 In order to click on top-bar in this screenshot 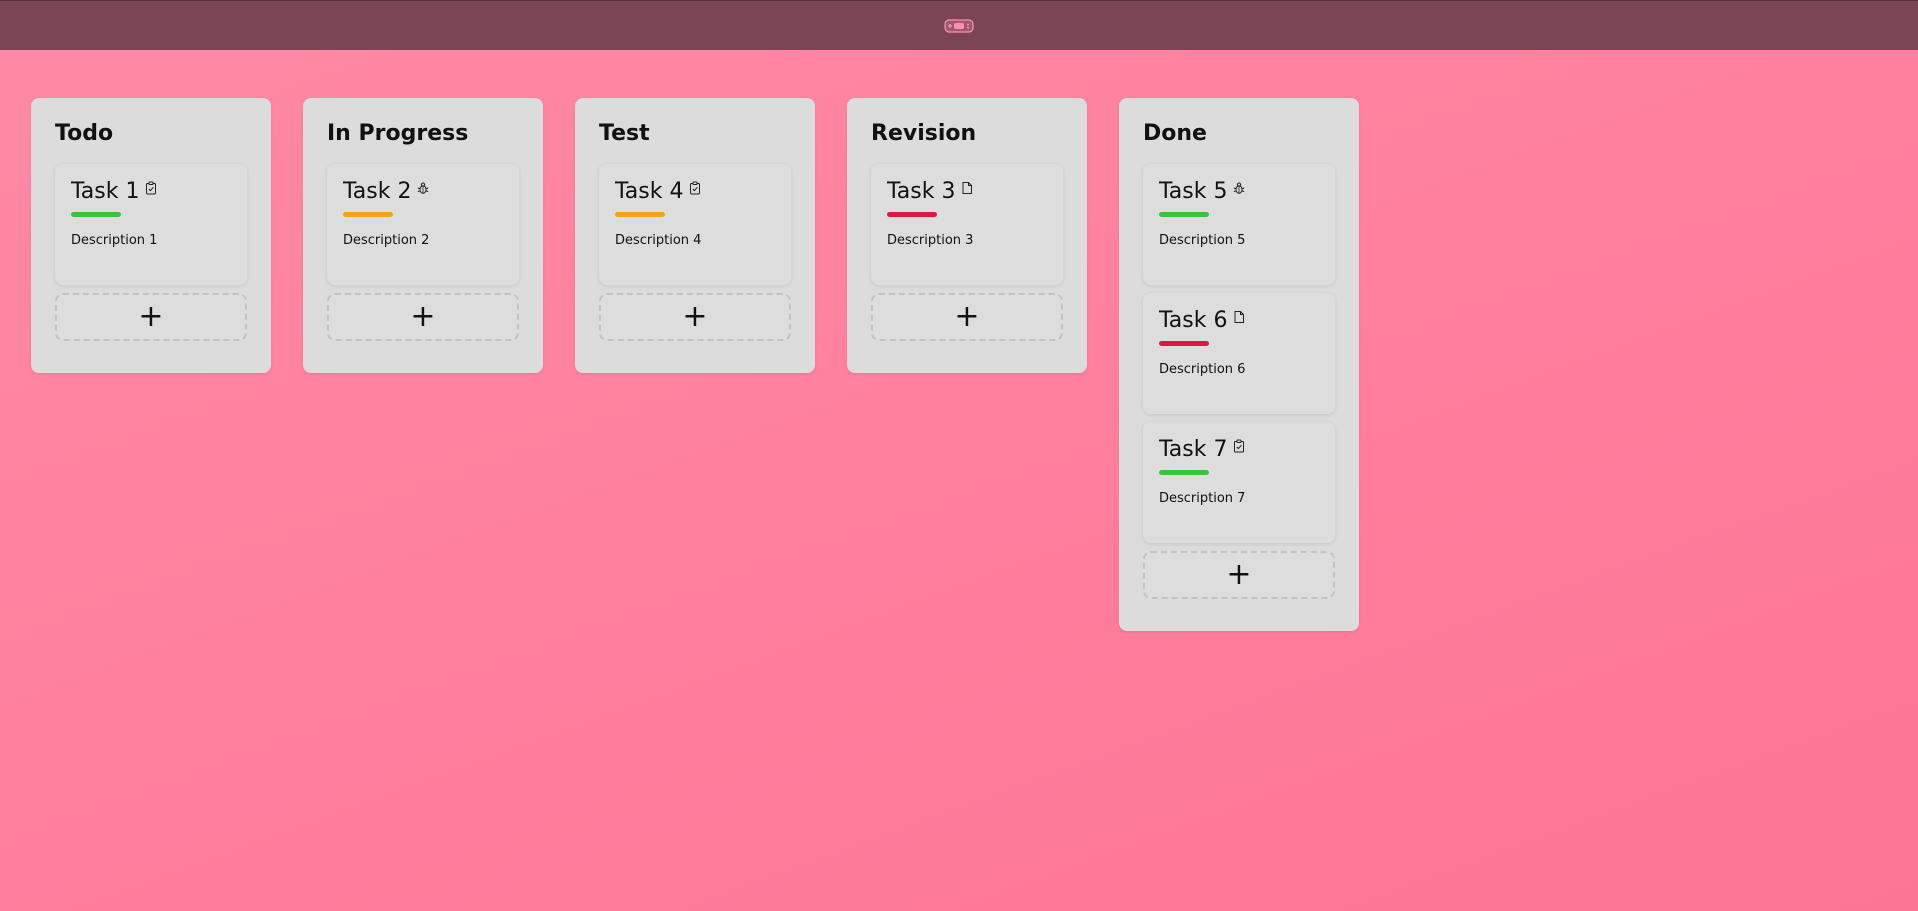, I will do `click(959, 25)`.